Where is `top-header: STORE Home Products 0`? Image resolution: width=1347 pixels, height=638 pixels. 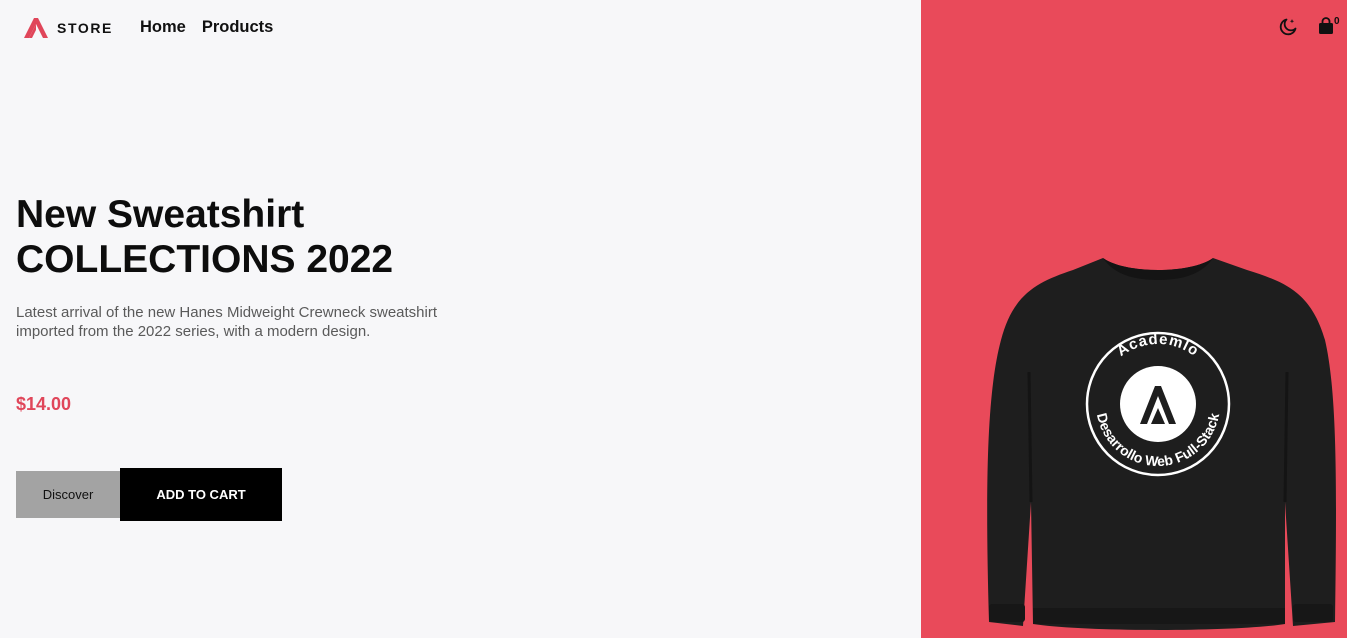
top-header: STORE Home Products 0 is located at coordinates (673, 28).